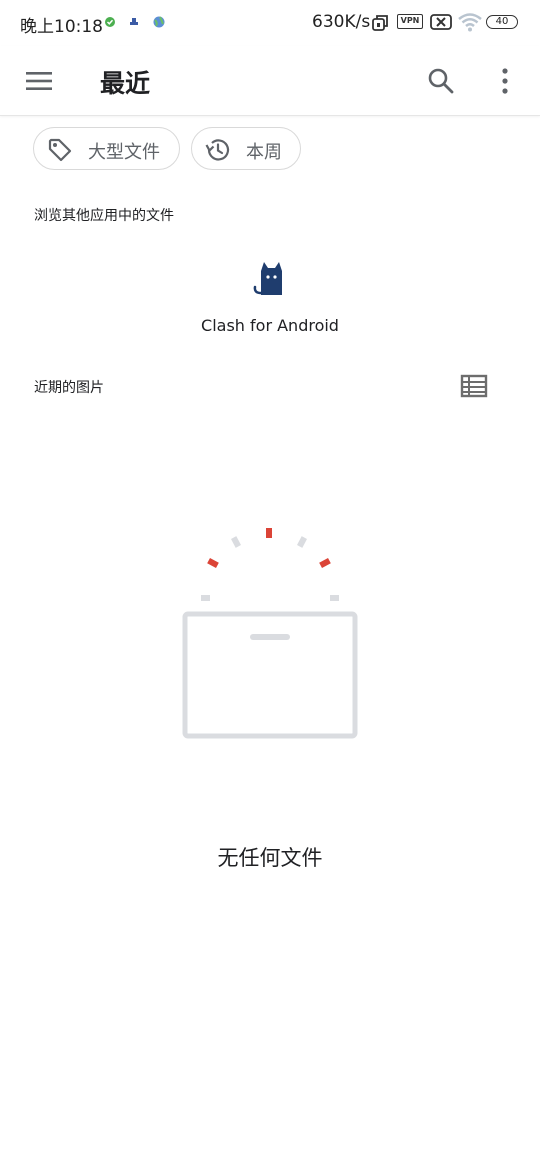  Describe the element at coordinates (159, 22) in the screenshot. I see `globe-icon` at that location.